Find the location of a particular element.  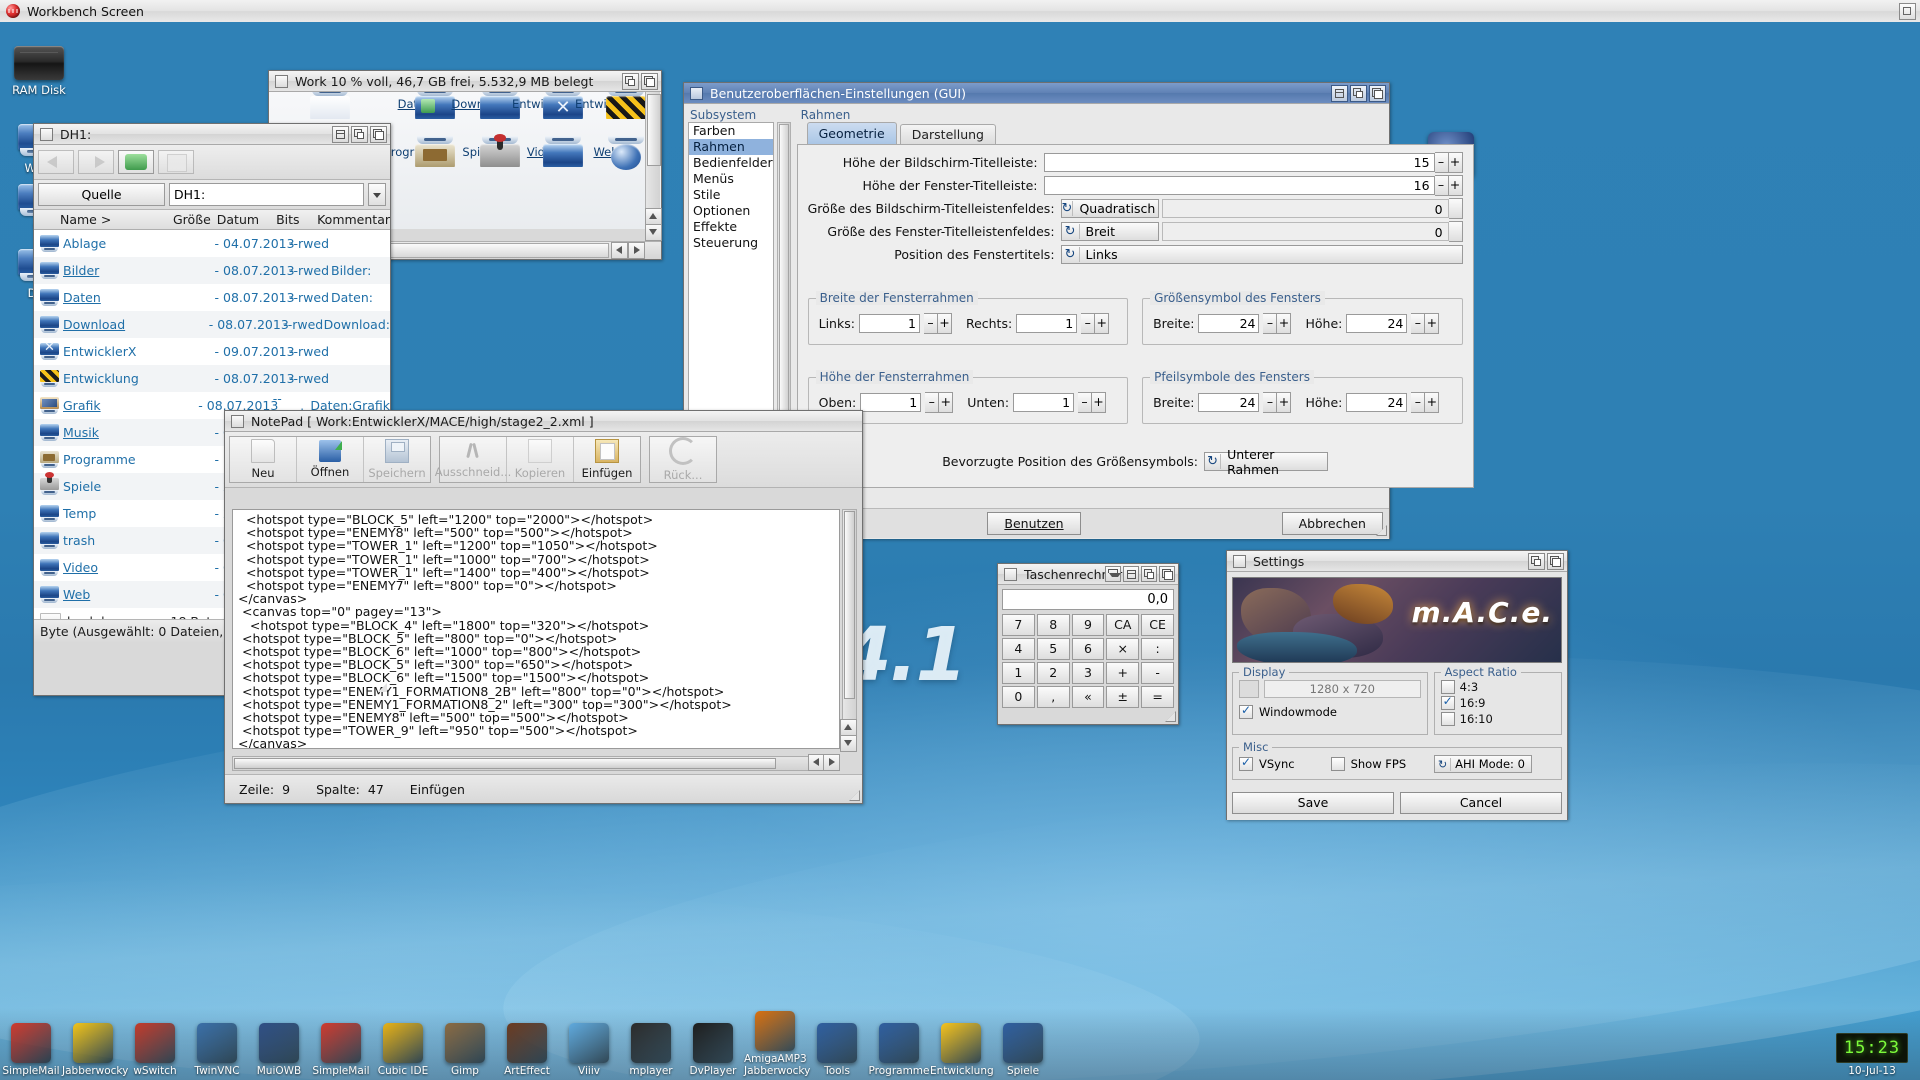

calculator-display: 0,0 is located at coordinates (1088, 599).